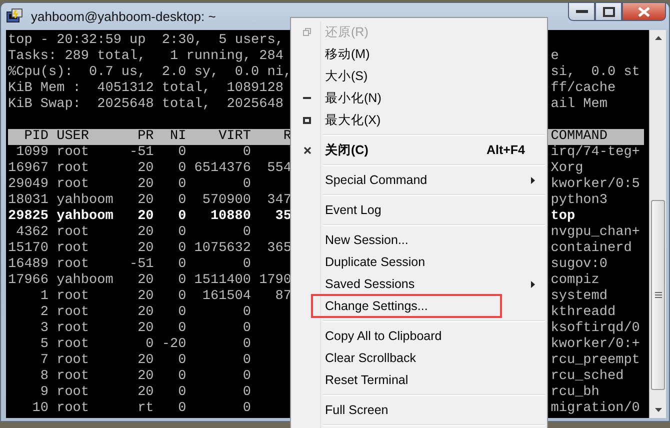 The image size is (670, 428). I want to click on close-icon, so click(644, 11).